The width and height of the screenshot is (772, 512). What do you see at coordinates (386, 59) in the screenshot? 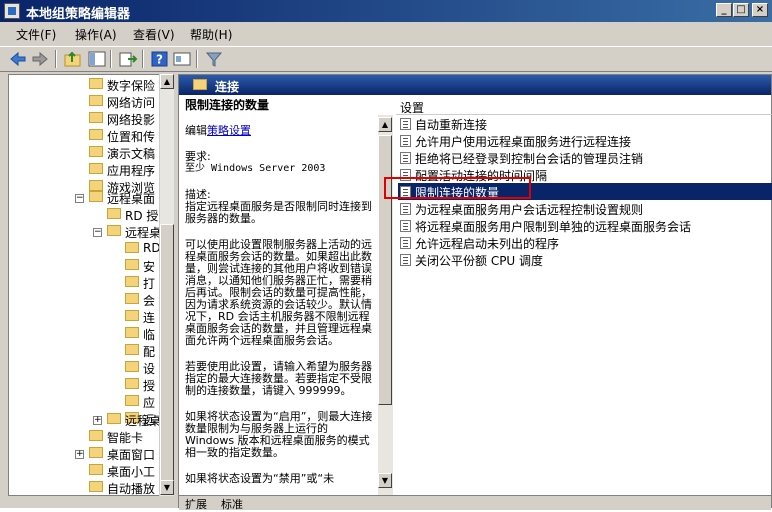
I see `toolbar: ?` at bounding box center [386, 59].